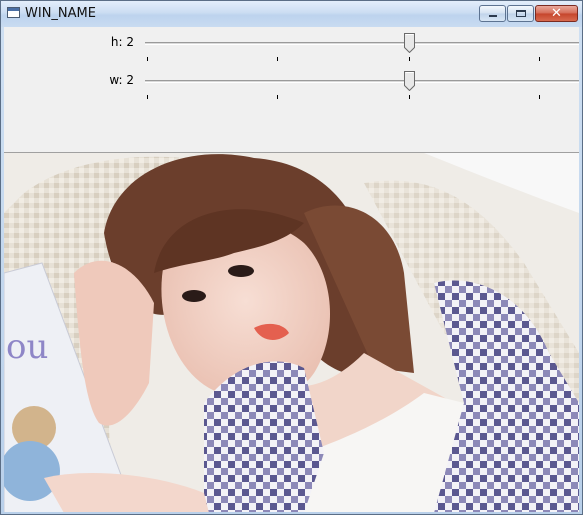 The width and height of the screenshot is (583, 515). What do you see at coordinates (362, 81) in the screenshot?
I see `trackbar-w-track` at bounding box center [362, 81].